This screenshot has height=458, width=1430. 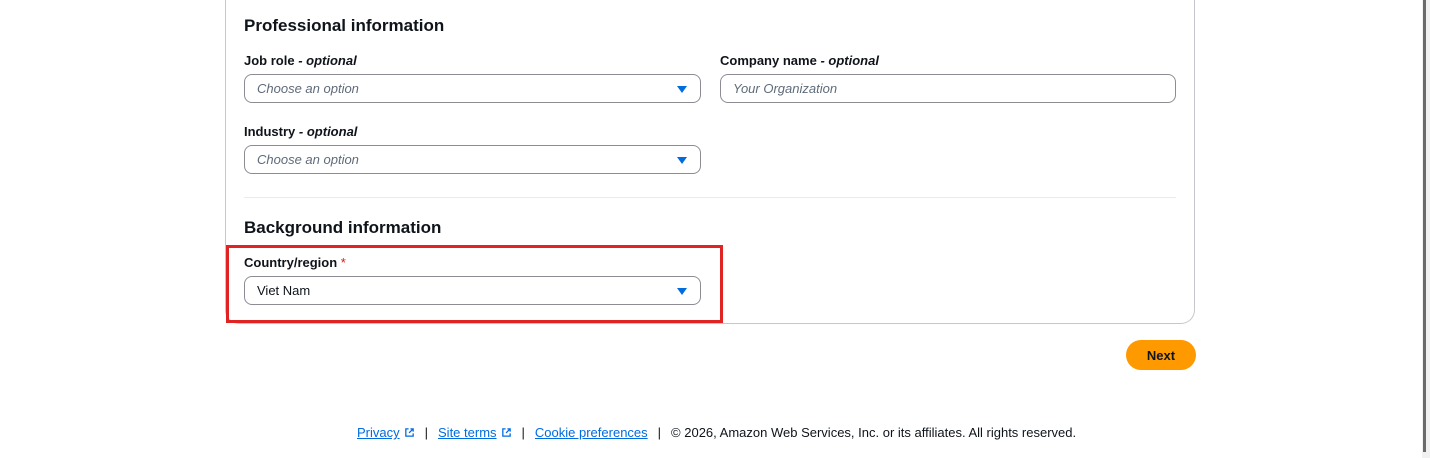 What do you see at coordinates (948, 88) in the screenshot?
I see `company-name-input: Your Organization` at bounding box center [948, 88].